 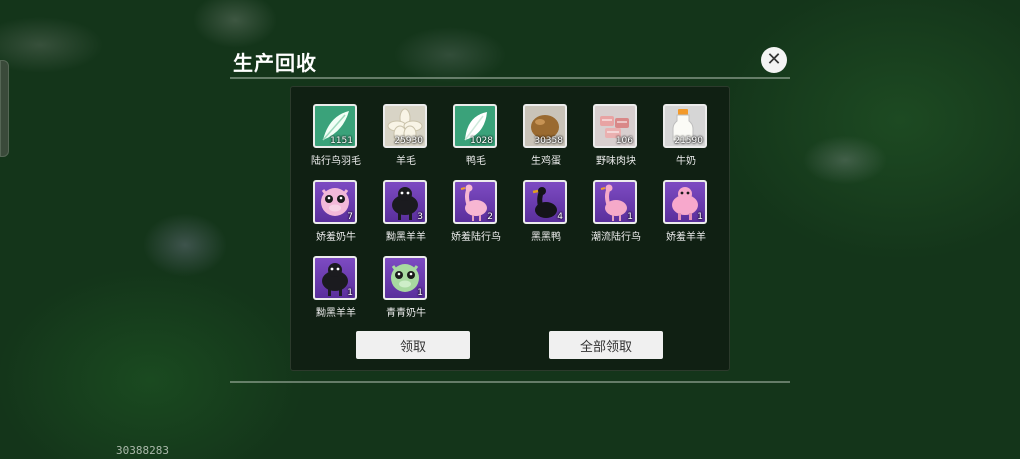 I want to click on item-slot: 30358 生鸡蛋, so click(x=546, y=141).